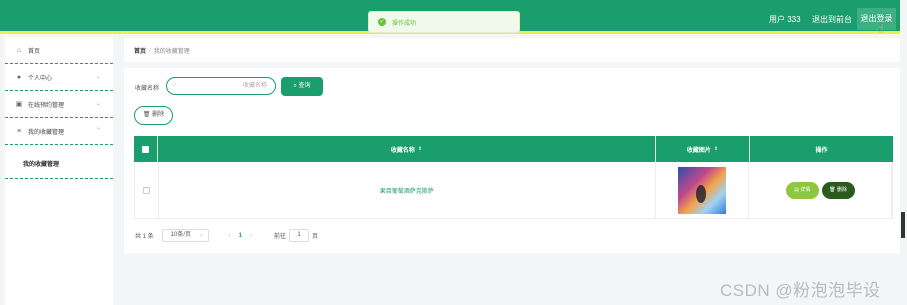  I want to click on table-header: 收藏名称 ⇕ 收藏图片 ⇕ 操作, so click(513, 149).